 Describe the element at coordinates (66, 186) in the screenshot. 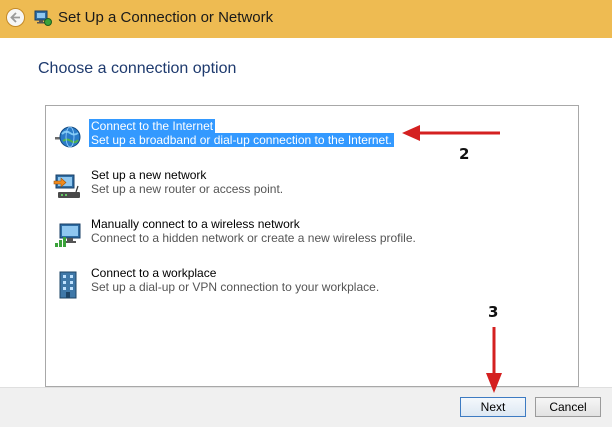

I see `router-setup-icon` at that location.